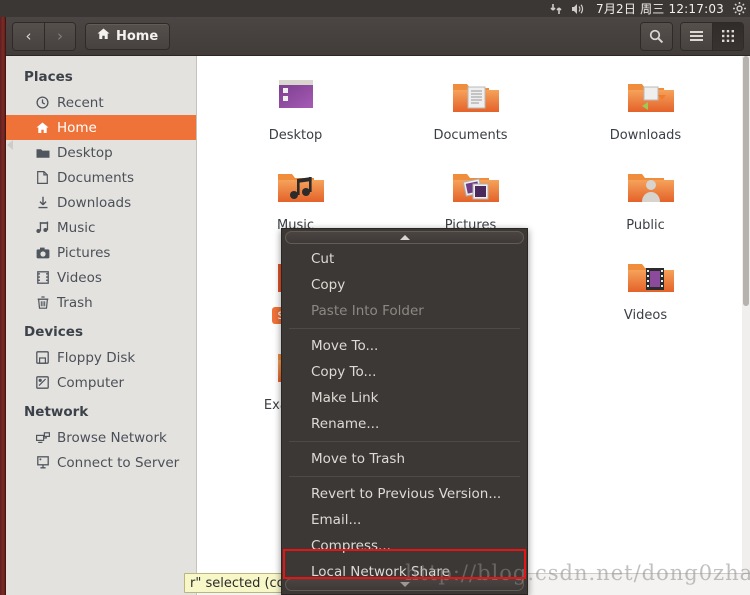 Image resolution: width=750 pixels, height=595 pixels. I want to click on document-icon, so click(42, 177).